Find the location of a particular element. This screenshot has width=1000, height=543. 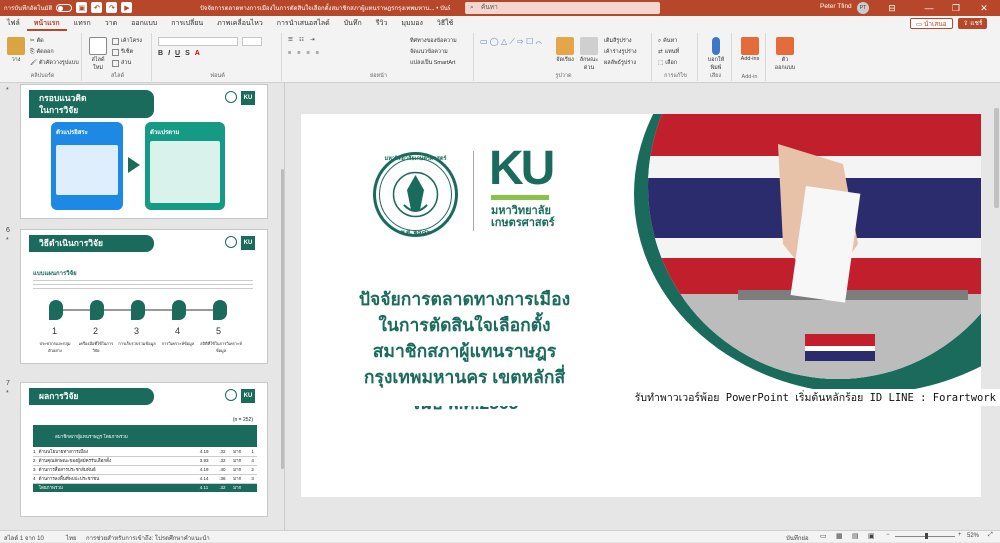

font-name-combo is located at coordinates (198, 41).